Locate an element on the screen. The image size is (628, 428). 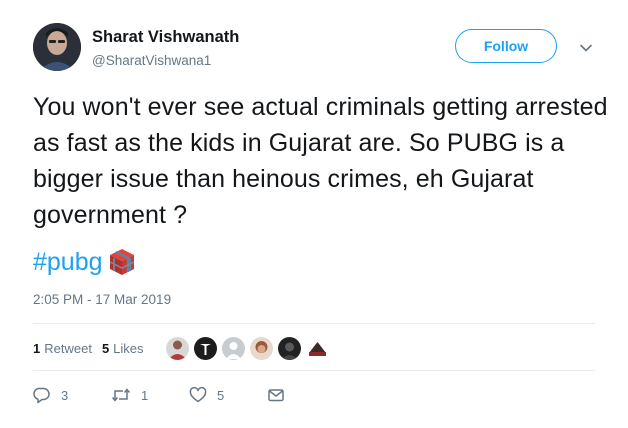
retweets-stat-count: 1 is located at coordinates (37, 348).